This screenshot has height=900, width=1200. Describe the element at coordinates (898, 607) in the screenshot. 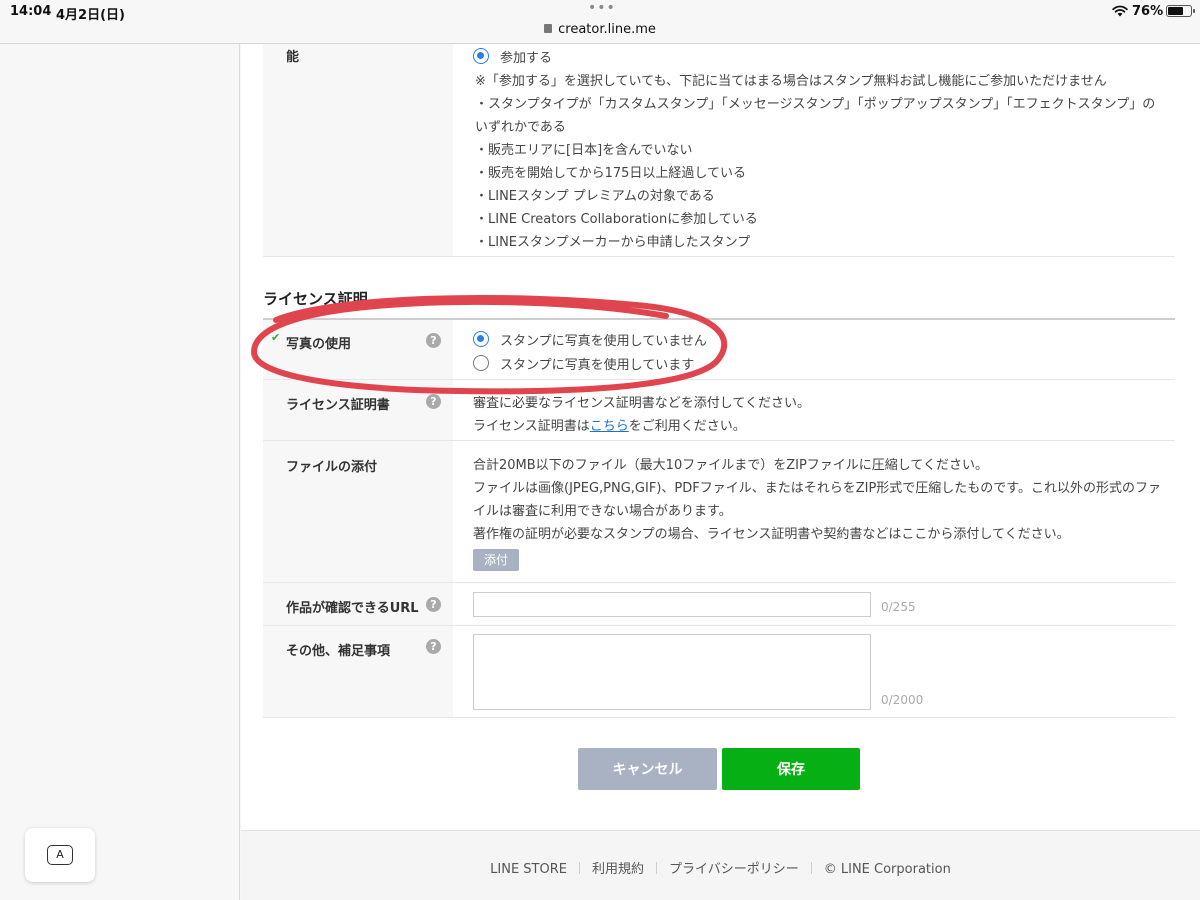

I see `url-char-counter: 0/255` at that location.